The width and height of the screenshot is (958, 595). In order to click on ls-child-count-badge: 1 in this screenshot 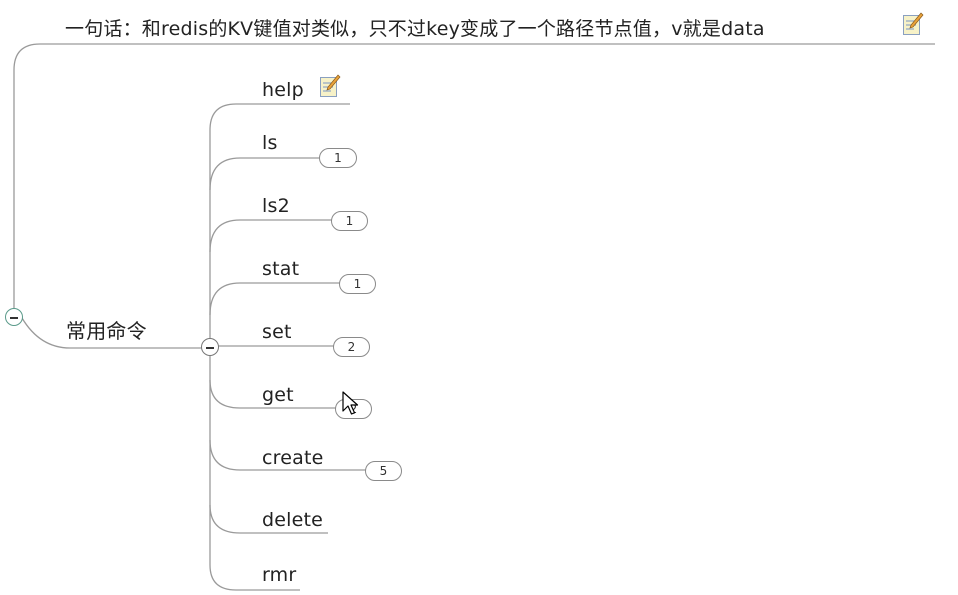, I will do `click(338, 158)`.